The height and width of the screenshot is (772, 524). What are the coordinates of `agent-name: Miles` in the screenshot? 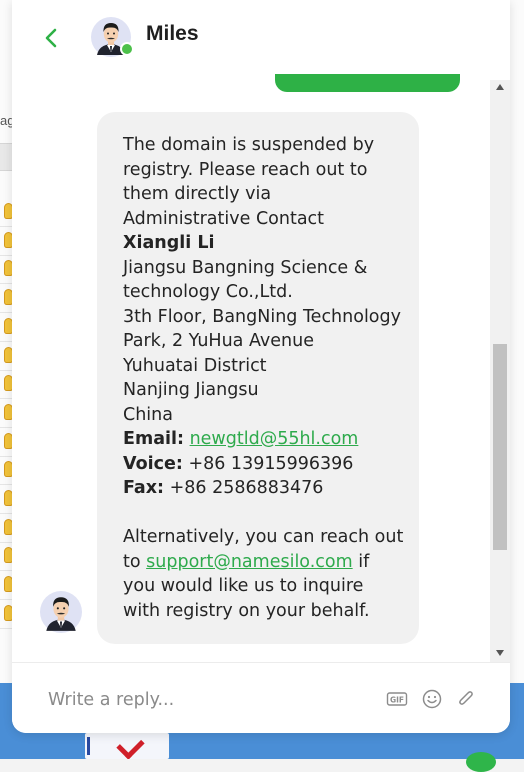 It's located at (172, 34).